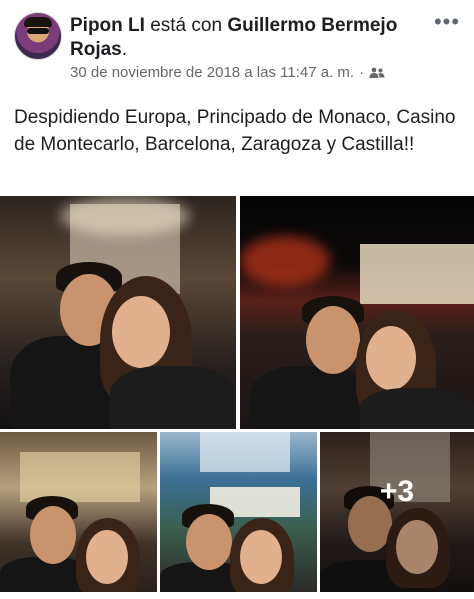 The width and height of the screenshot is (474, 599). I want to click on more-photos-overlay: +3, so click(397, 512).